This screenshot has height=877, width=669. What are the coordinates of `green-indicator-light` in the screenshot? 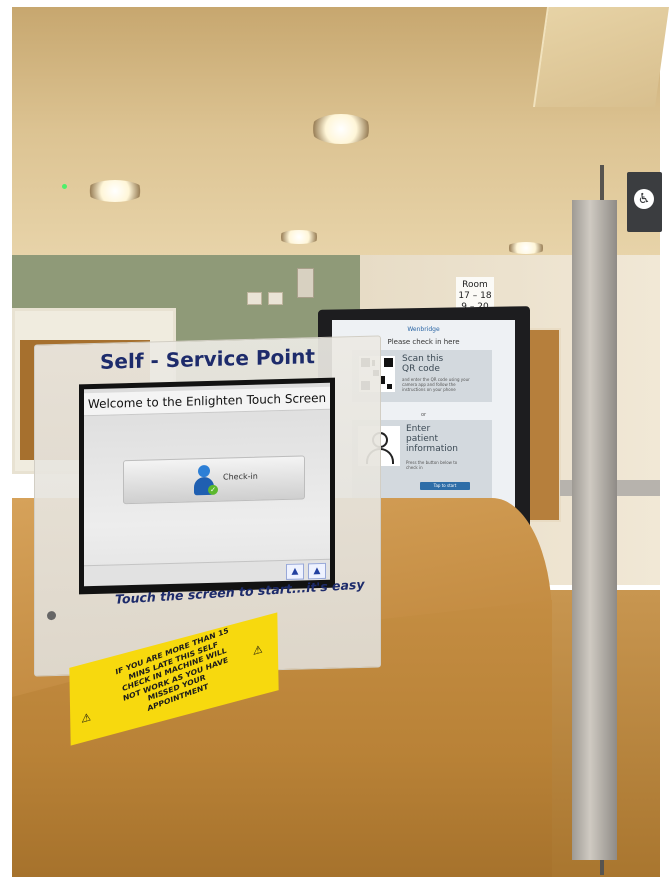 It's located at (64, 186).